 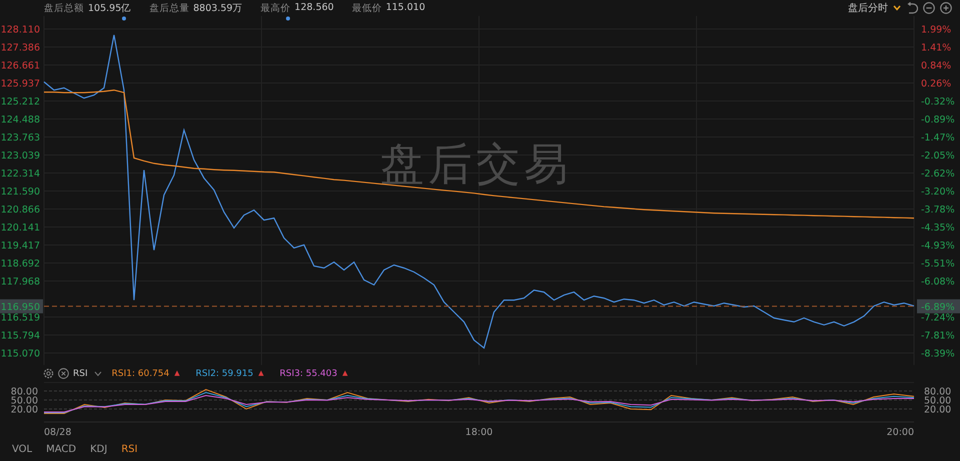 I want to click on stat-value: 128.560, so click(x=314, y=8).